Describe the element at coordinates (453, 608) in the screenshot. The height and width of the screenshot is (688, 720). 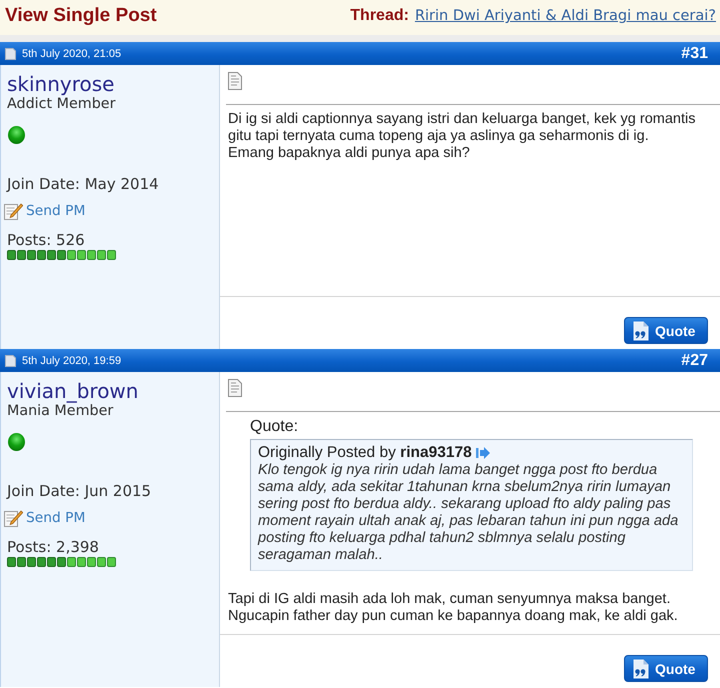
I see `post-message: Tapi di IG aldi masih ada loh mak, cuman senyumnya maksa banget. Ngucapin father day pun cuman ke bapannya doang mak, ke aldi gak.` at that location.